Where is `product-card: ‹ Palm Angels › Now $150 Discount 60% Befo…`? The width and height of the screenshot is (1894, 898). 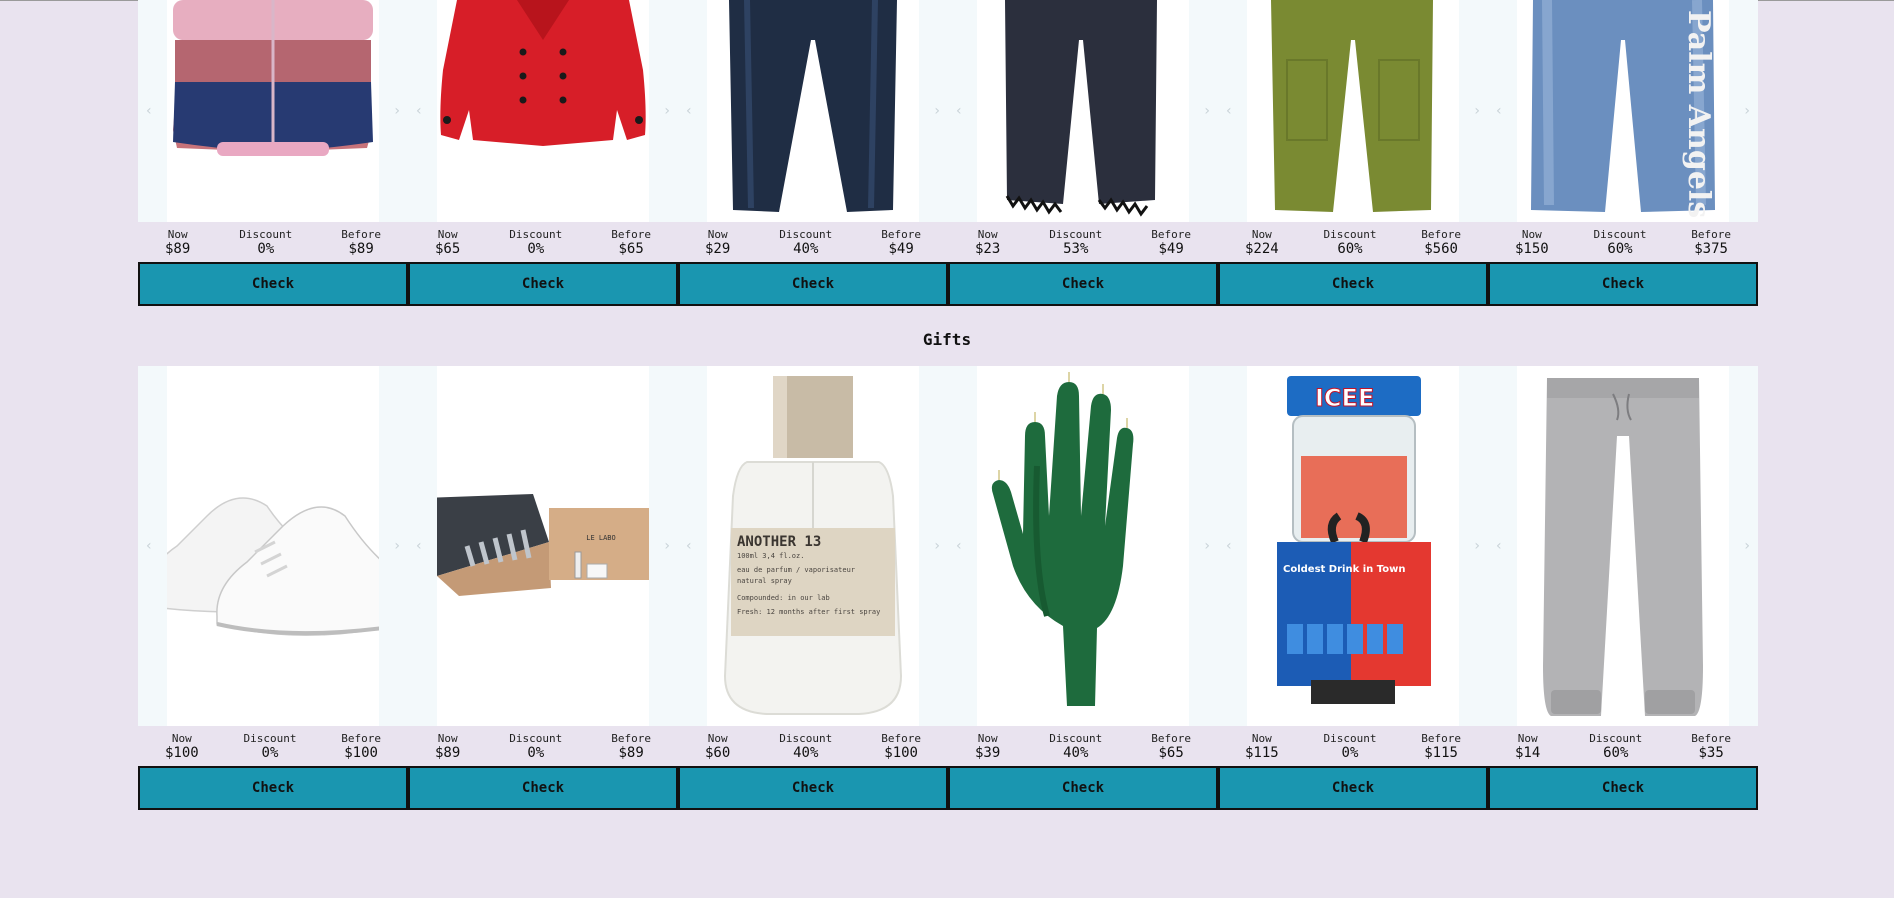
product-card: ‹ Palm Angels › Now $150 Discount 60% Befo… is located at coordinates (1623, 153).